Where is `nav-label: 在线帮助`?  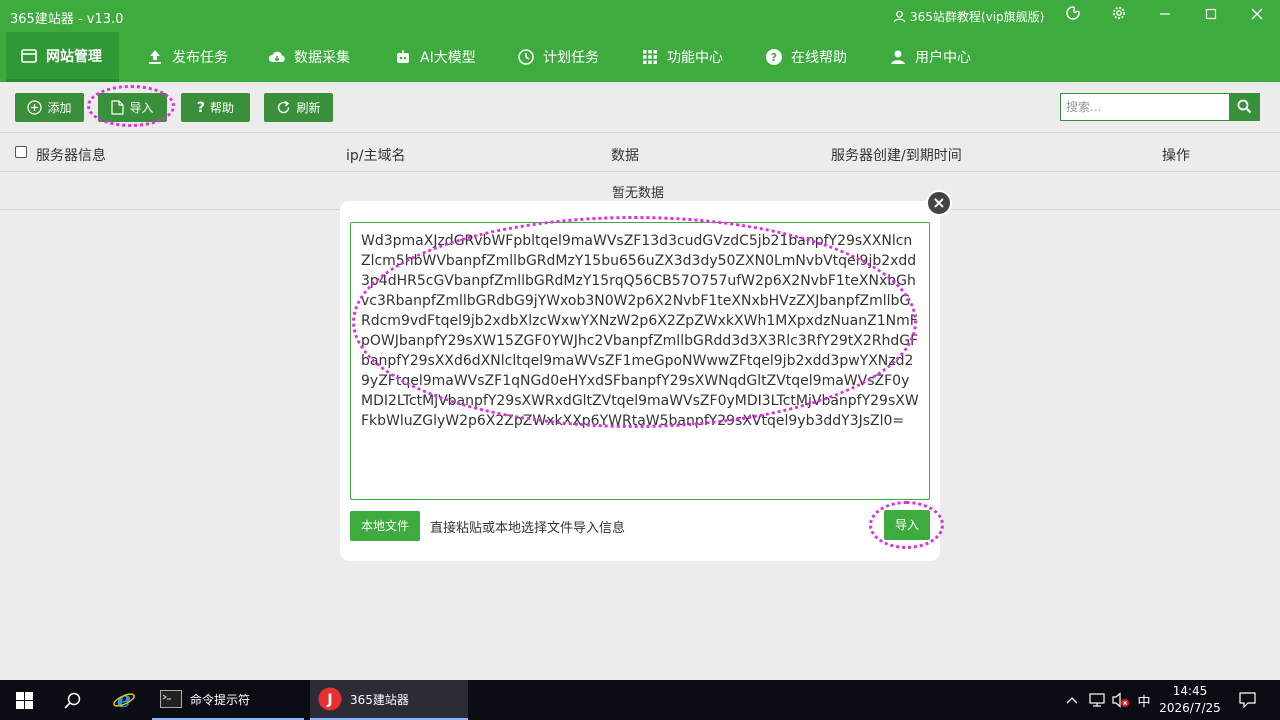 nav-label: 在线帮助 is located at coordinates (819, 58).